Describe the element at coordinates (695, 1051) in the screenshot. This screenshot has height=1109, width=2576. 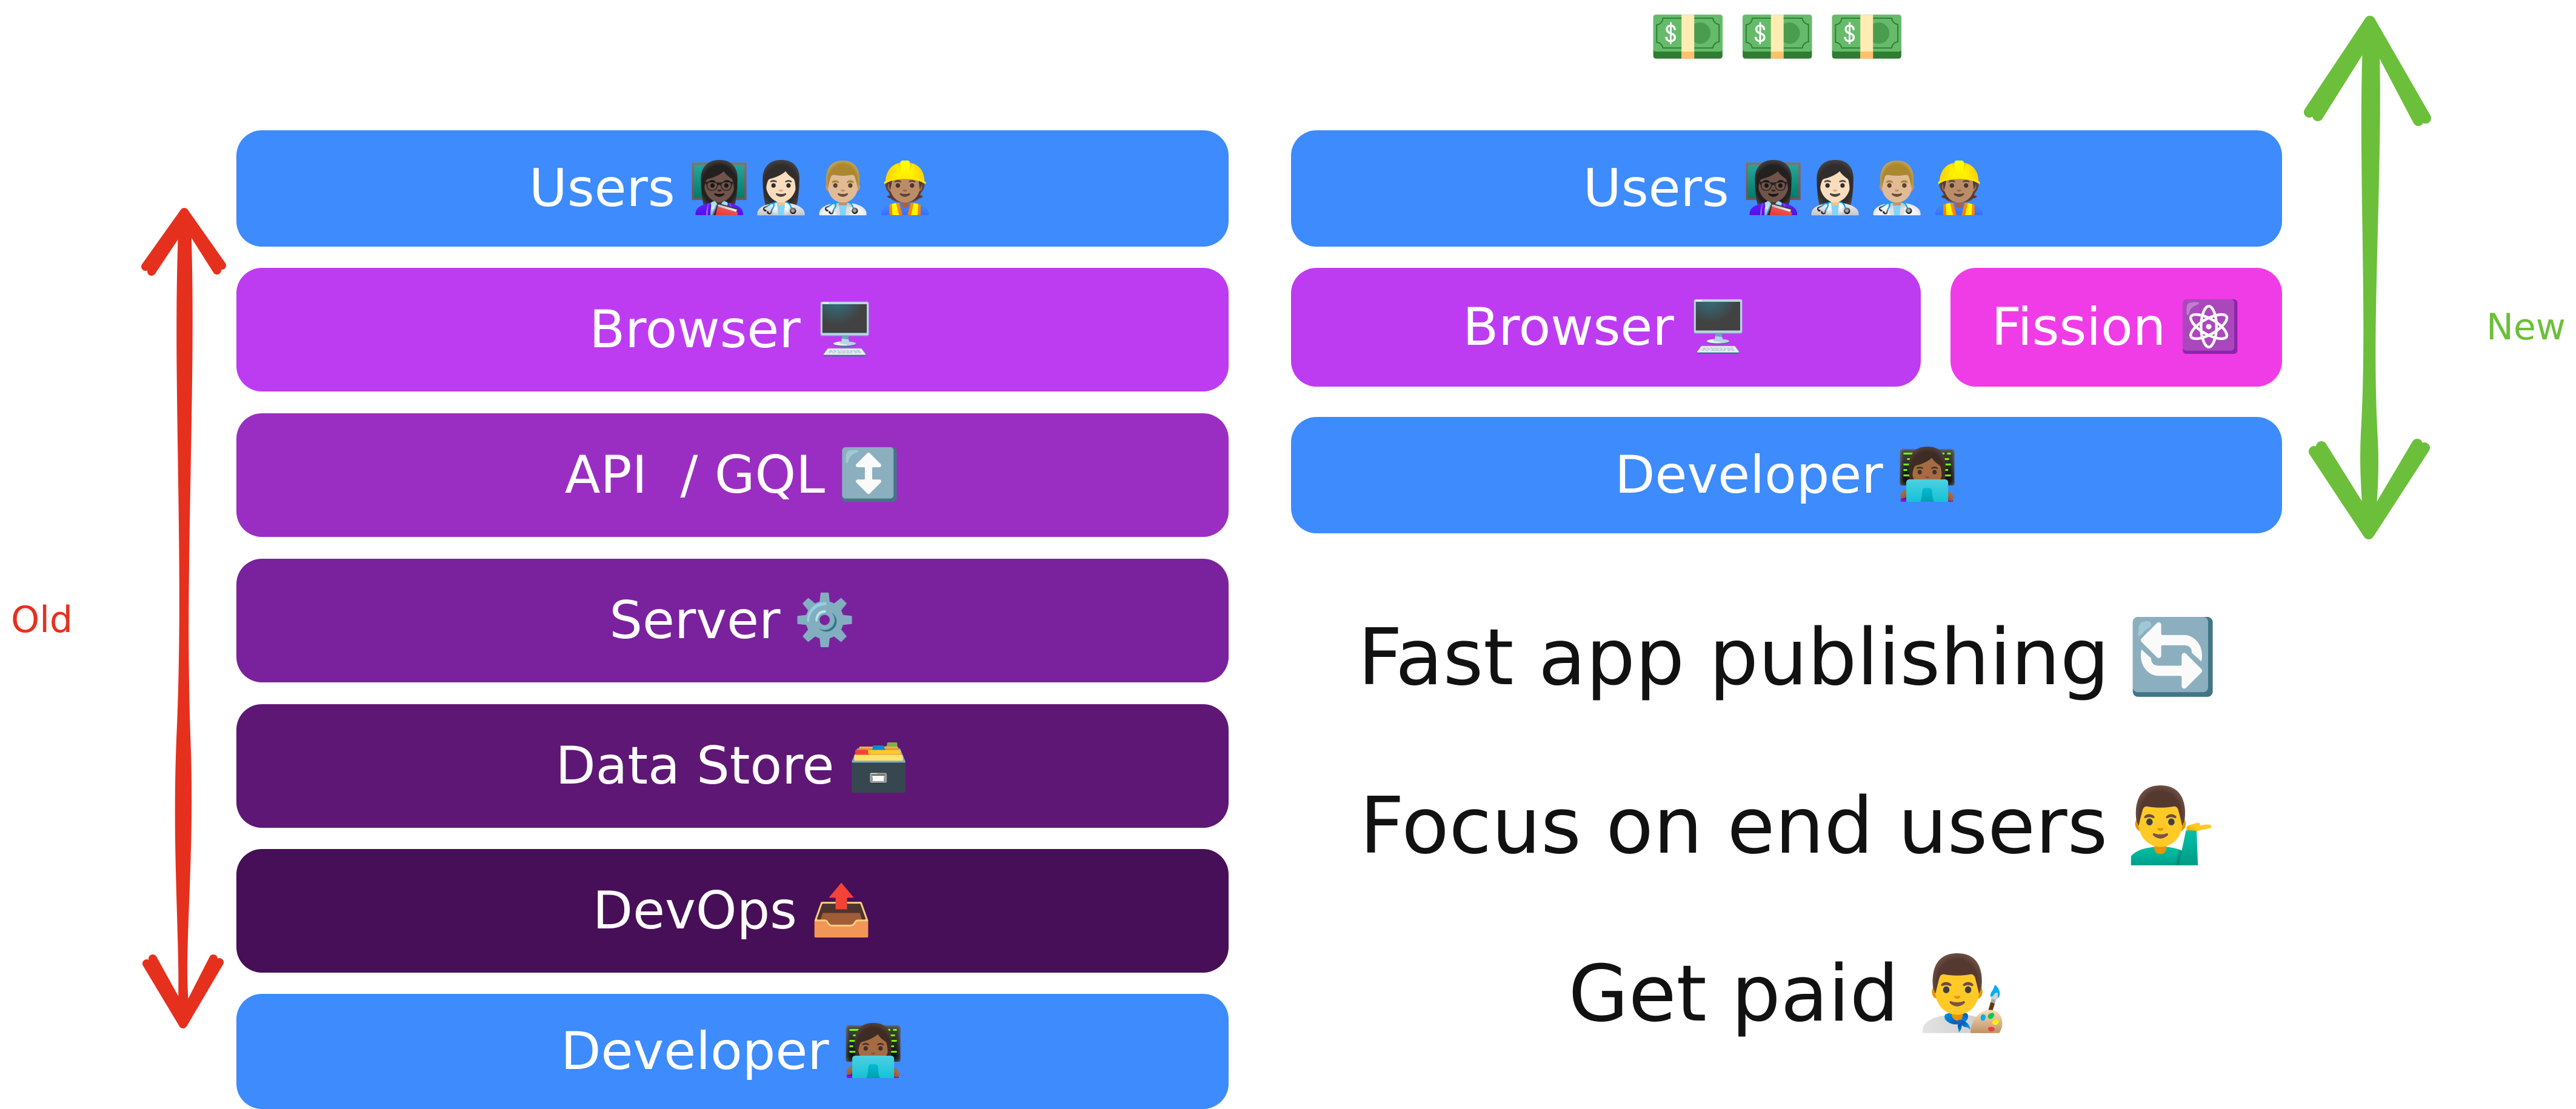
I see `old-layer-developer-label: Developer` at that location.